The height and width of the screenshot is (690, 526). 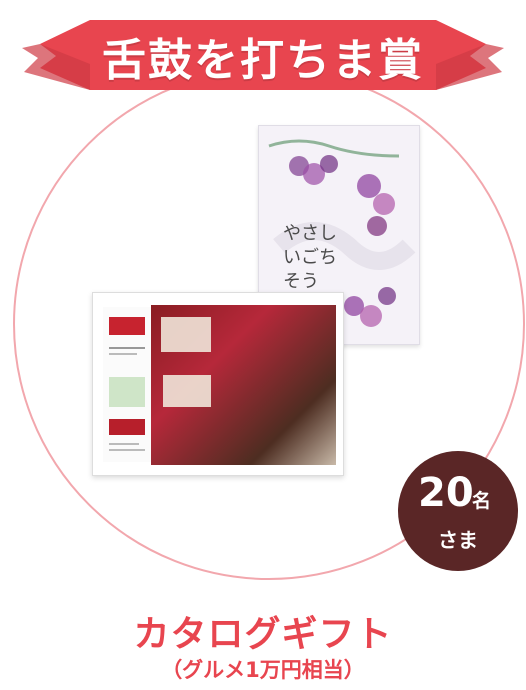 What do you see at coordinates (263, 60) in the screenshot?
I see `banner-title: 舌鼓を打ちま賞` at bounding box center [263, 60].